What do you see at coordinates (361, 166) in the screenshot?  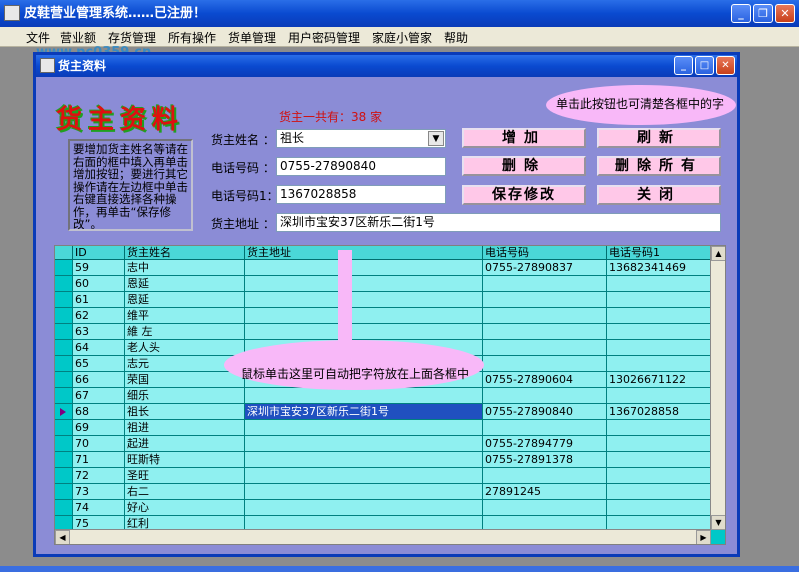 I see `phone-field: 0755-27890840` at bounding box center [361, 166].